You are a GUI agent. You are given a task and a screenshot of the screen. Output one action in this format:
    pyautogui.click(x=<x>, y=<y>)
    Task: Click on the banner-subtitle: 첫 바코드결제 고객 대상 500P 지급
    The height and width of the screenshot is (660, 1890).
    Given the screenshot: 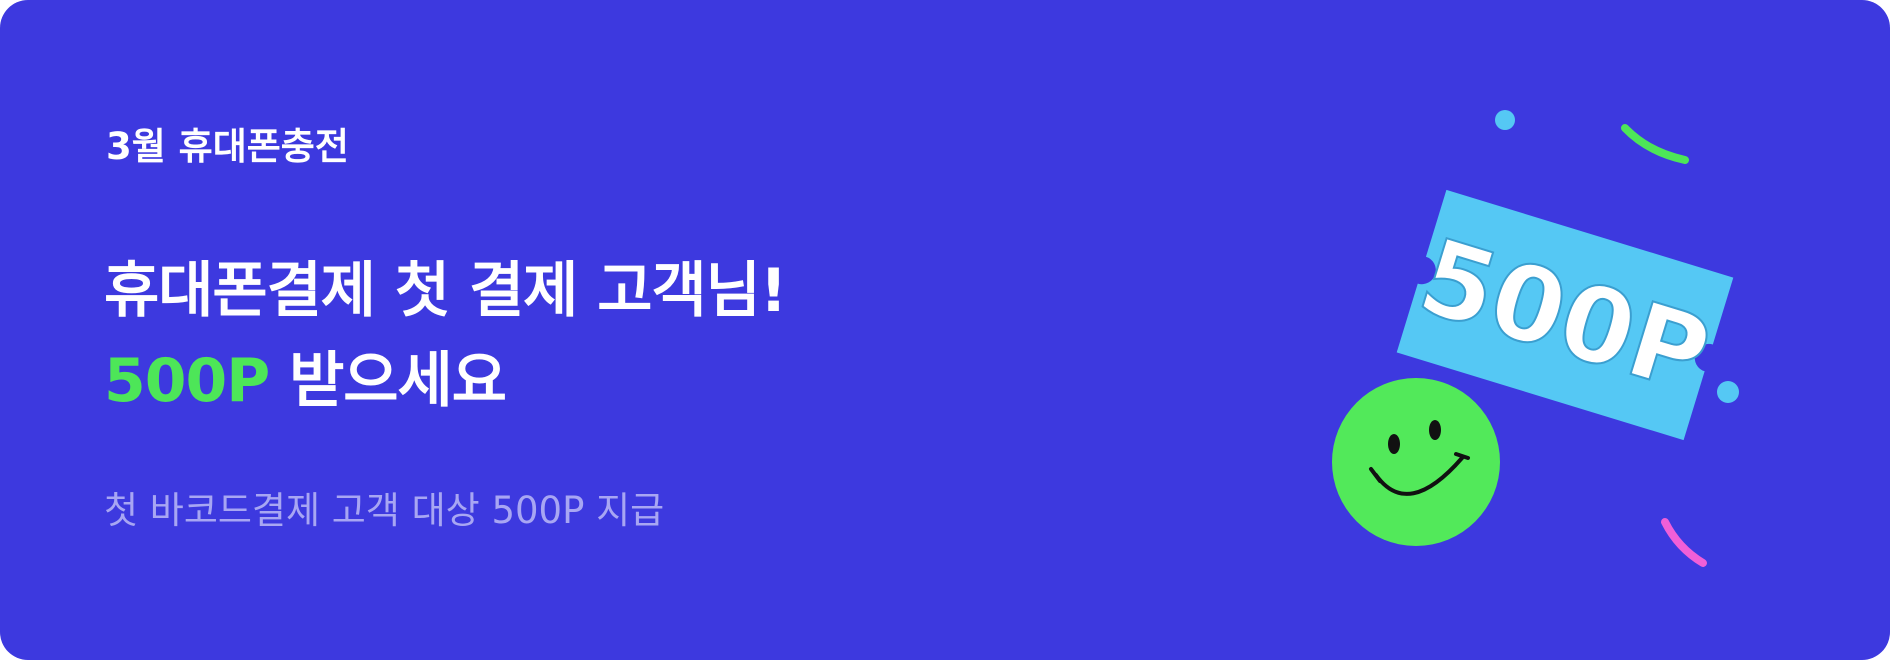 What is the action you would take?
    pyautogui.click(x=384, y=510)
    